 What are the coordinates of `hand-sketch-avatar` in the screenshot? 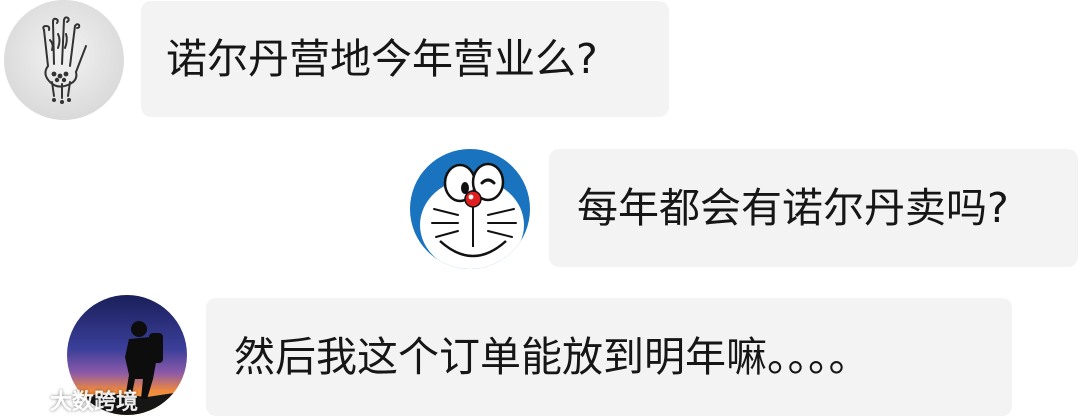 It's located at (64, 60).